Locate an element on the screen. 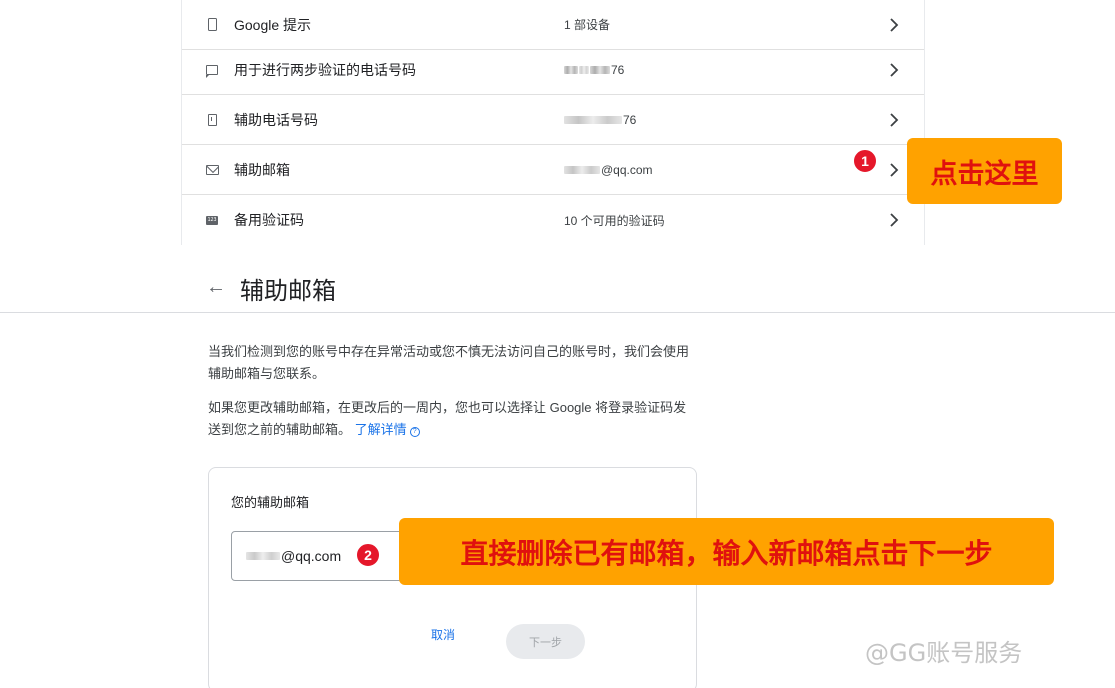 The image size is (1115, 688). step-2-callout: 直接删除已有邮箱，输入新邮箱点击下一步 is located at coordinates (726, 551).